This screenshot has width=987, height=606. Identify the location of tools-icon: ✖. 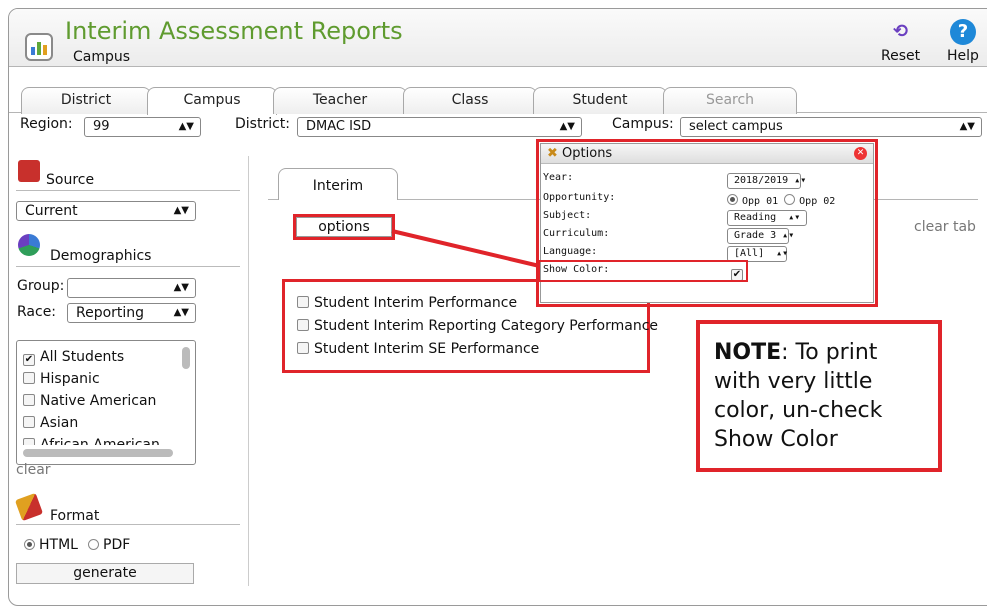
(552, 153).